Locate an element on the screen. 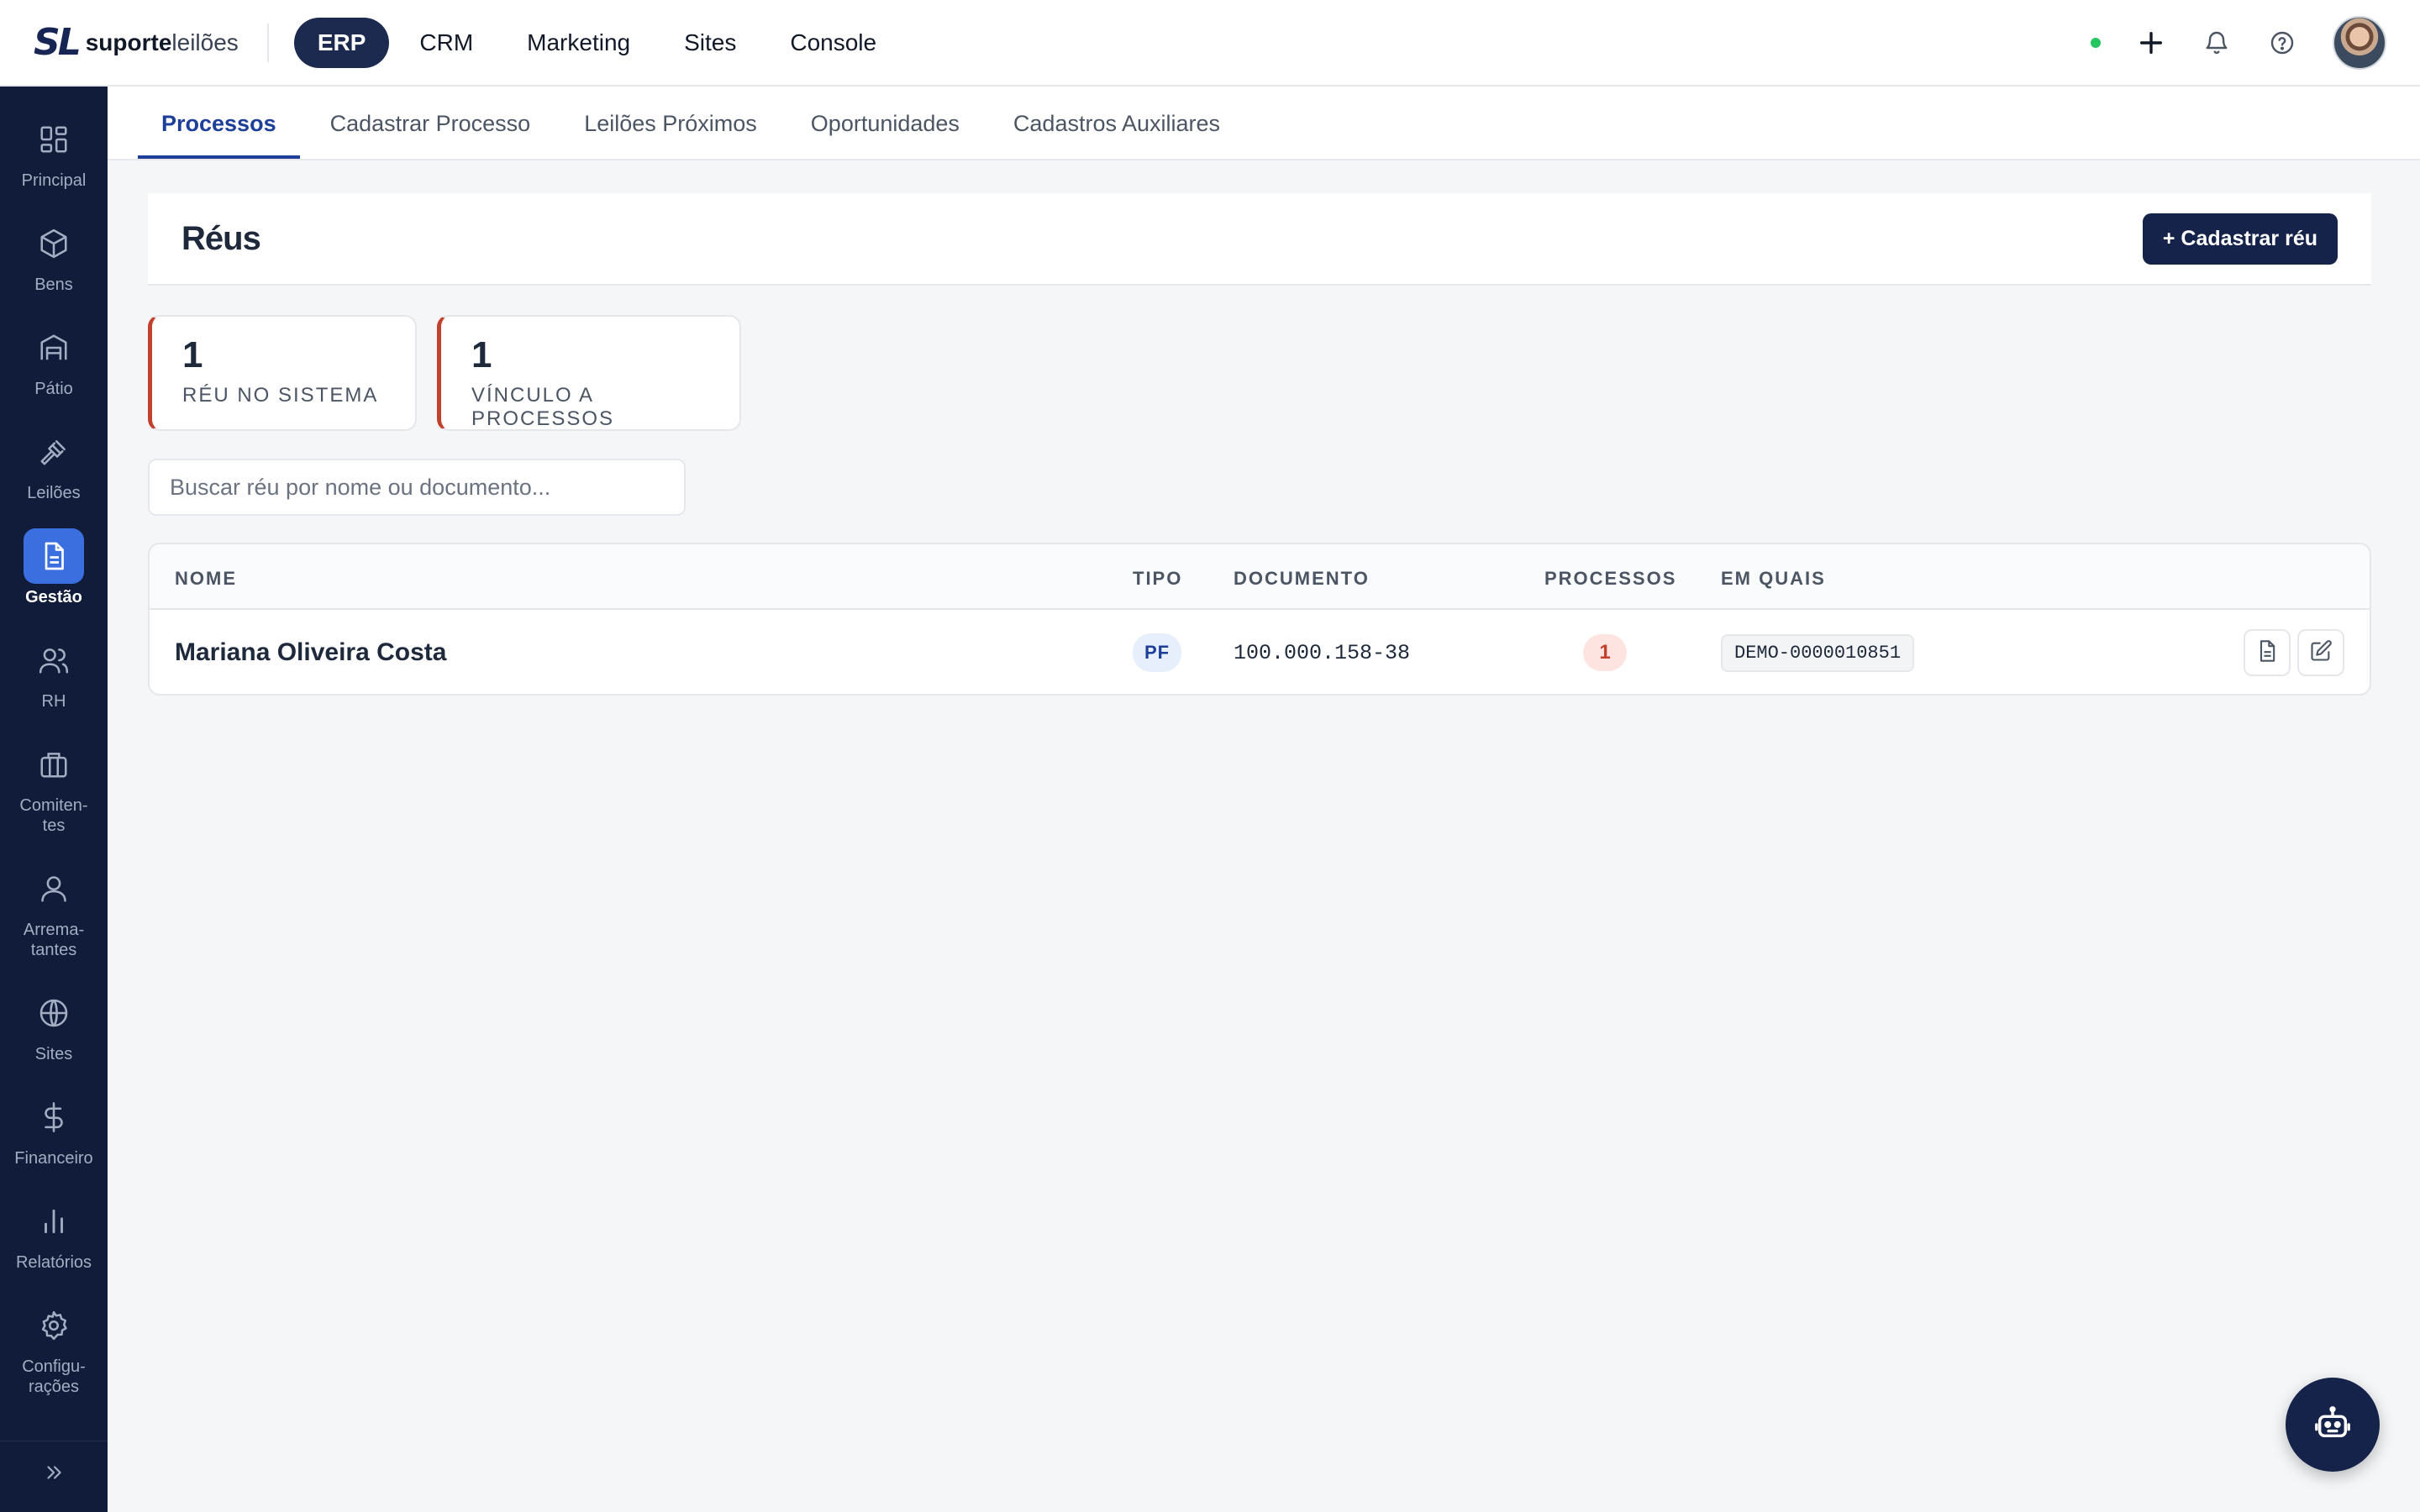 This screenshot has height=1512, width=2420. dollar-icon is located at coordinates (54, 1117).